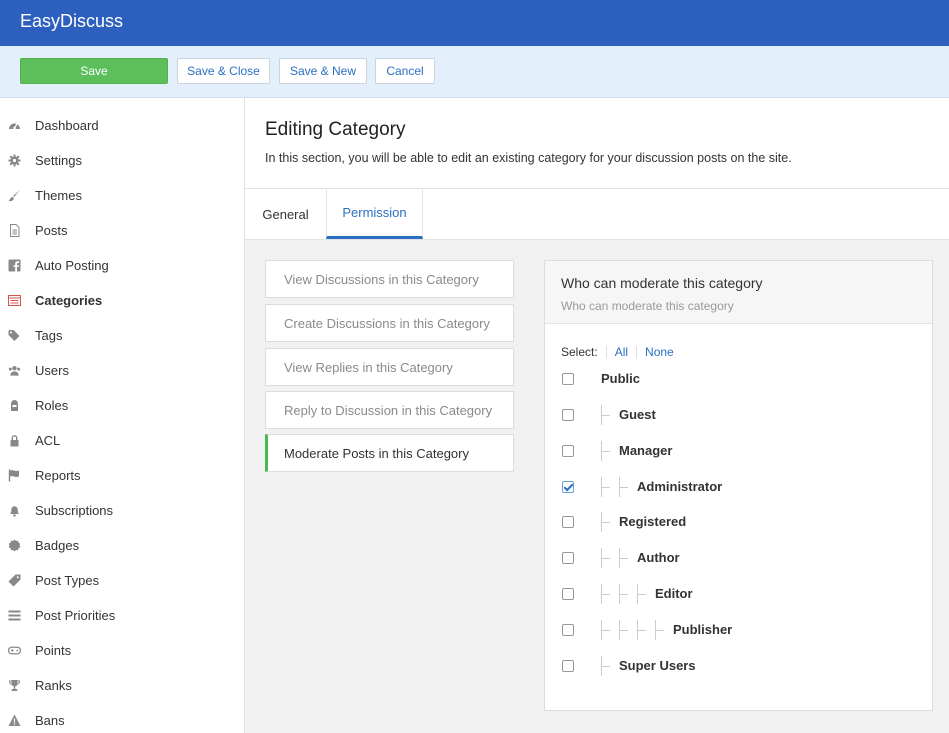 This screenshot has width=949, height=733. Describe the element at coordinates (49, 335) in the screenshot. I see `sidebar-item-label: Tags` at that location.